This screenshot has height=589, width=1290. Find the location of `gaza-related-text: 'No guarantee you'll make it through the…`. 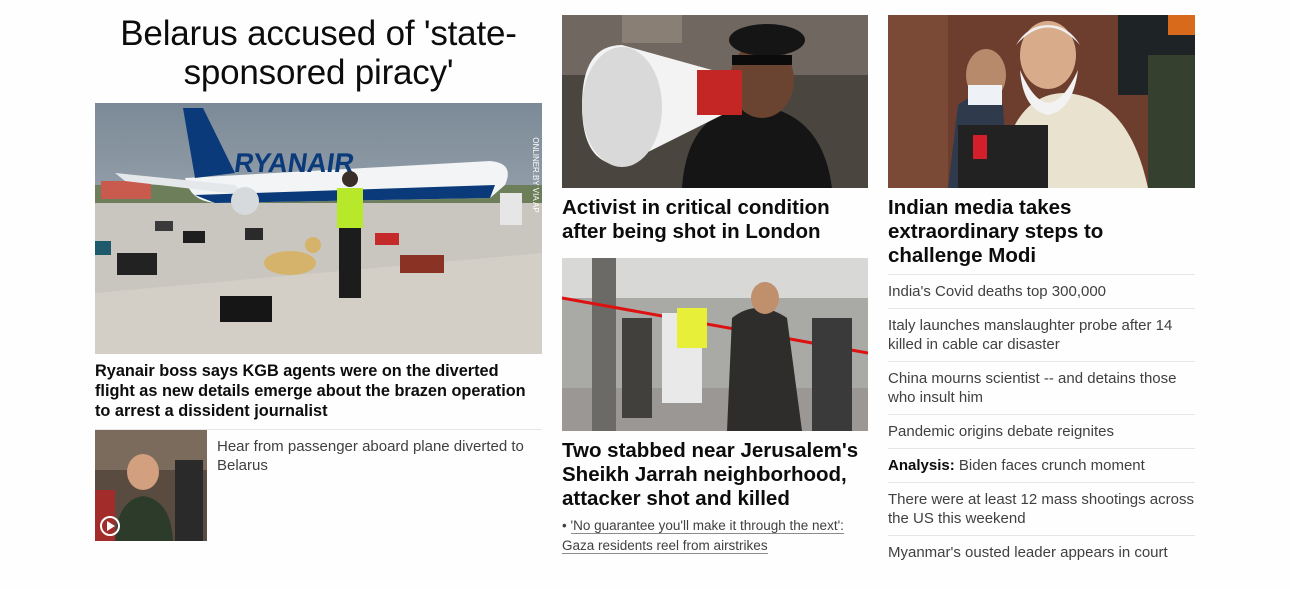

gaza-related-text: 'No guarantee you'll make it through the… is located at coordinates (703, 536).